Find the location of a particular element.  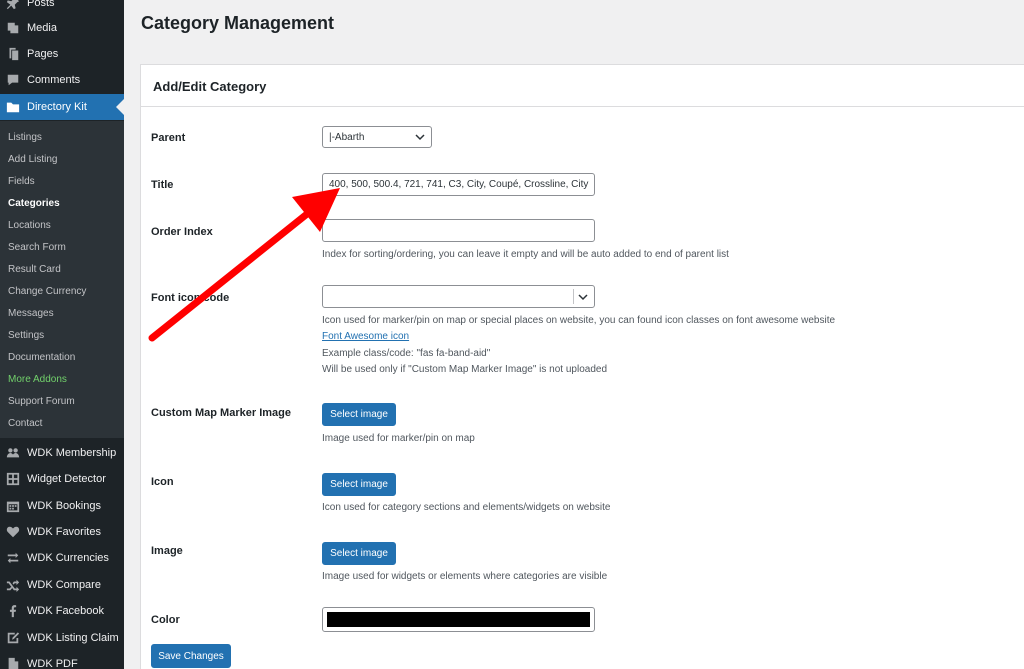

menu-item-label: WDK Membership is located at coordinates (72, 453).